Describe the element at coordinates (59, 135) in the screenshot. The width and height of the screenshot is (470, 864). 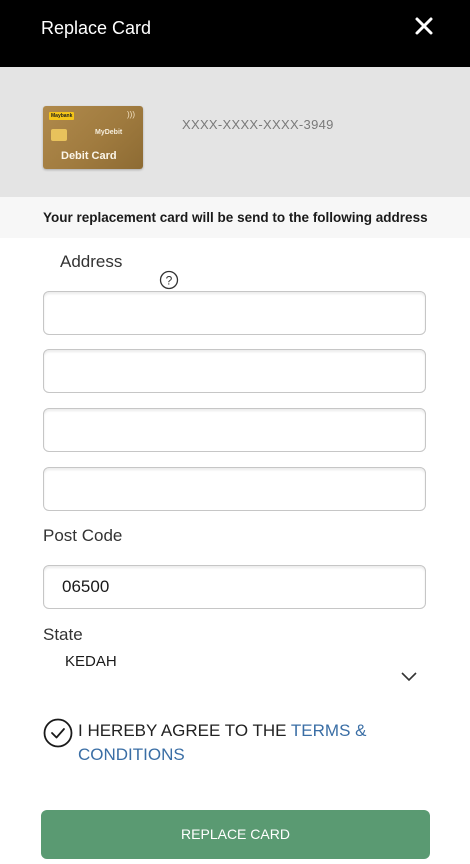
I see `card-chip` at that location.